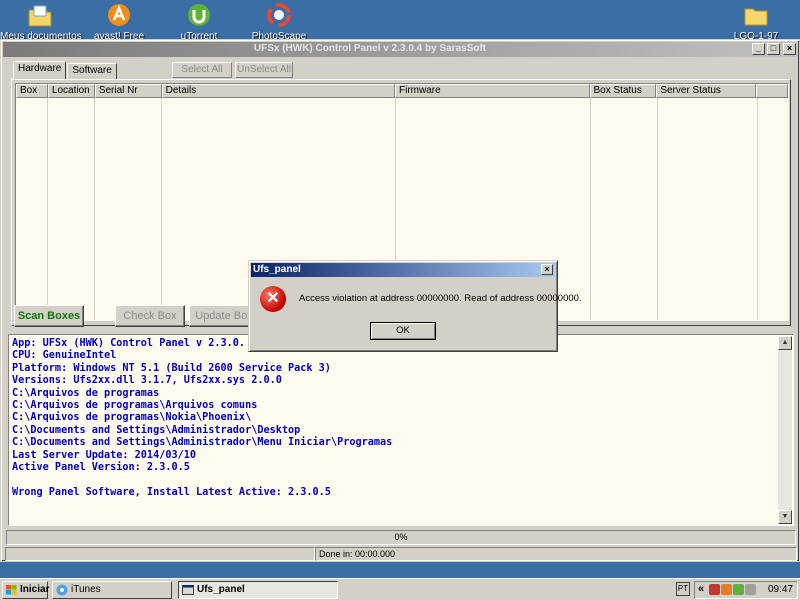 The width and height of the screenshot is (800, 600). I want to click on log-line: C:\Arquivos de programas\Nokia\Phoenix\, so click(132, 418).